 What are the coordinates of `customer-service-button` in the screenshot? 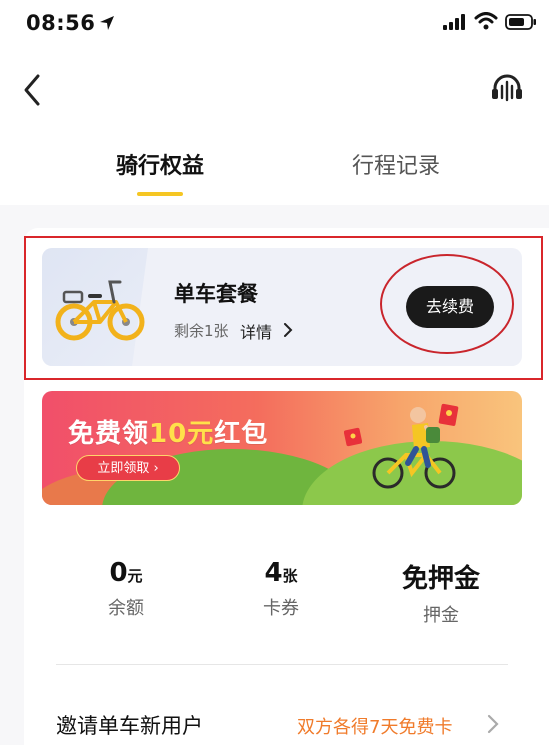 It's located at (507, 90).